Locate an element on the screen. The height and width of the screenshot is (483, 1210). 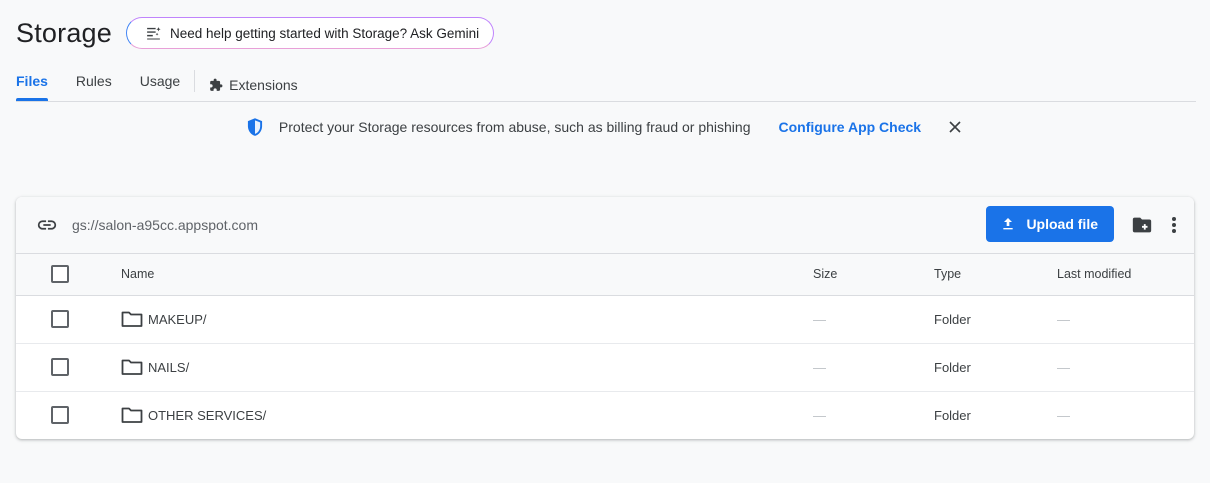
tab-extensions-label: Extensions is located at coordinates (263, 85).